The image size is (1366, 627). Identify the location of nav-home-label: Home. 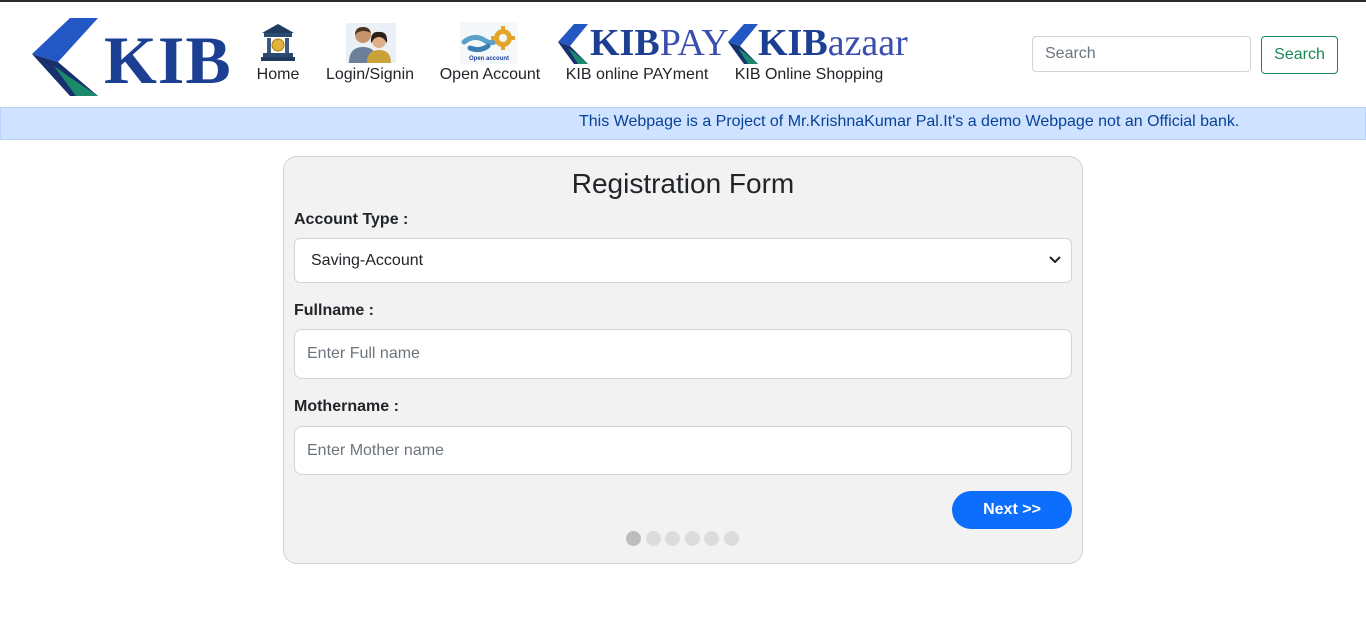
(278, 74).